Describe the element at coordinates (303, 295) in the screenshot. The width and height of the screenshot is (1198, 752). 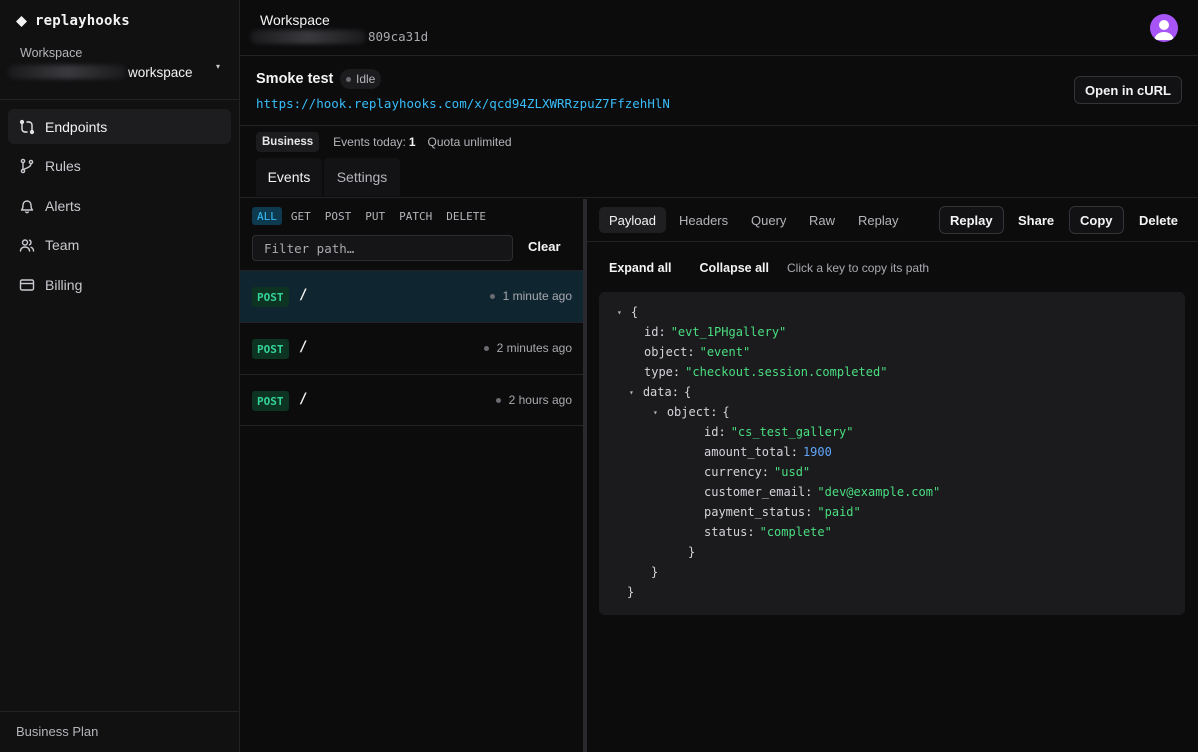
I see `event-path: /` at that location.